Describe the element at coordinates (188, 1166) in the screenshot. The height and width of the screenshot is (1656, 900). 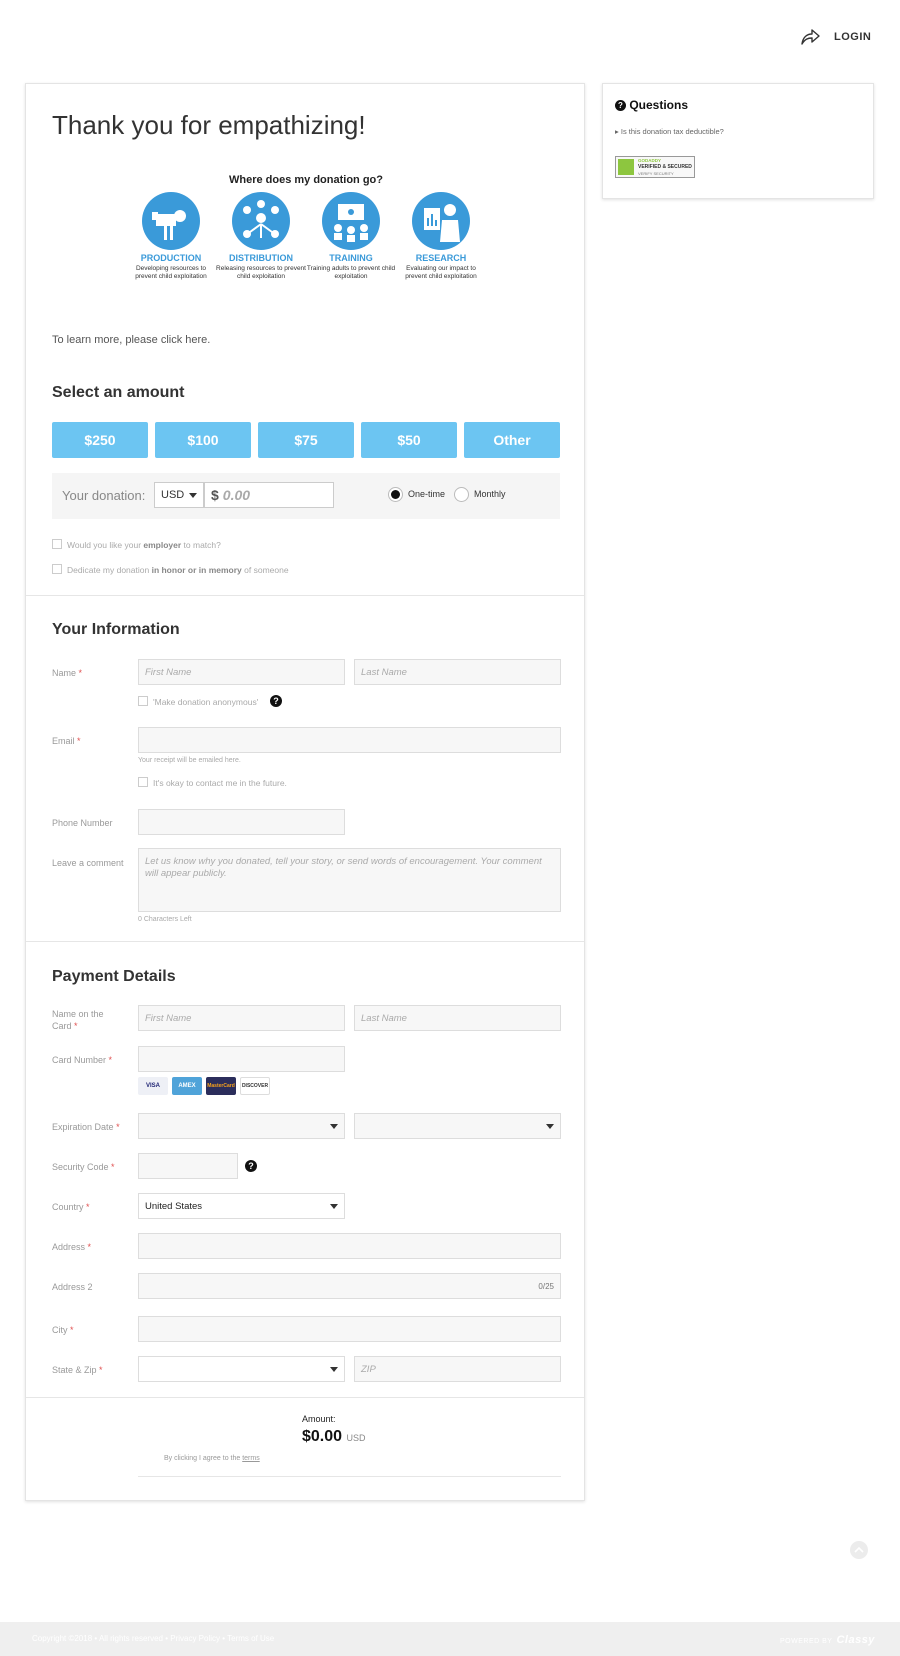
I see `security-code-input` at that location.